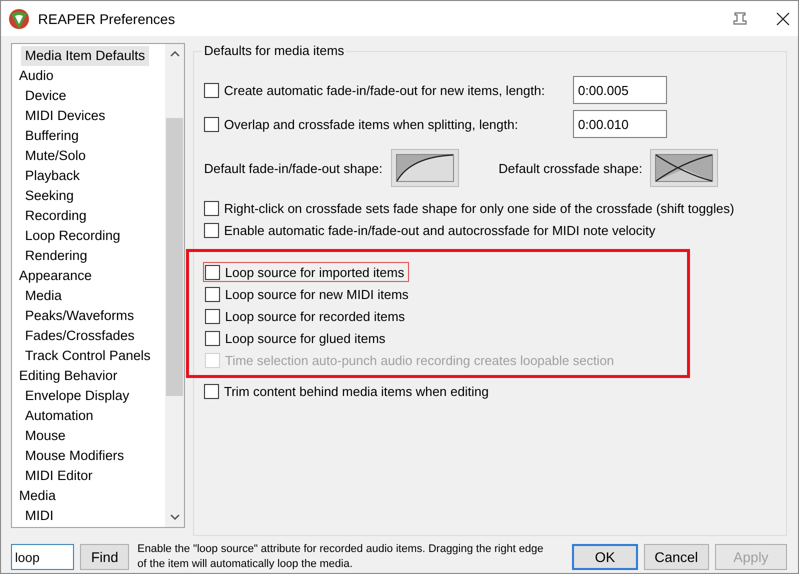 This screenshot has width=799, height=574. Describe the element at coordinates (305, 338) in the screenshot. I see `option-label: Loop source for glued items` at that location.